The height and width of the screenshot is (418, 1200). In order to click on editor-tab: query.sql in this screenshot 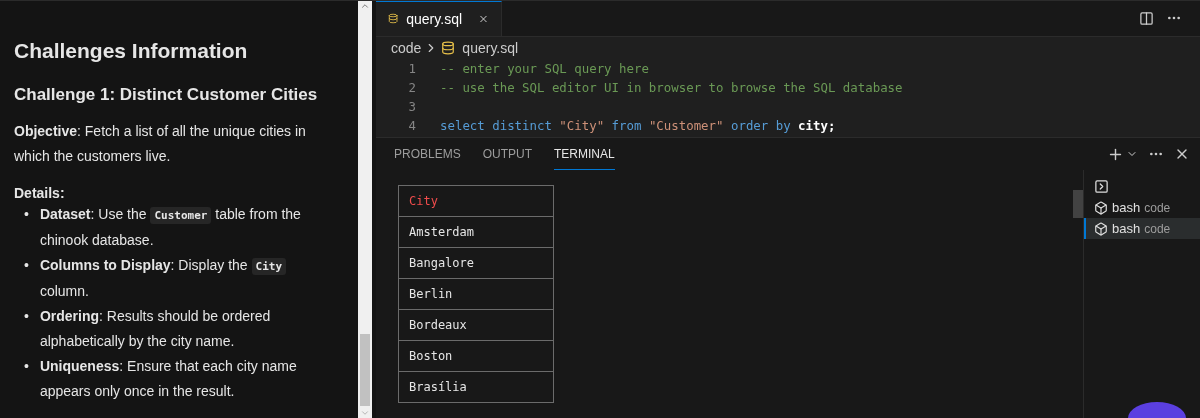, I will do `click(439, 18)`.